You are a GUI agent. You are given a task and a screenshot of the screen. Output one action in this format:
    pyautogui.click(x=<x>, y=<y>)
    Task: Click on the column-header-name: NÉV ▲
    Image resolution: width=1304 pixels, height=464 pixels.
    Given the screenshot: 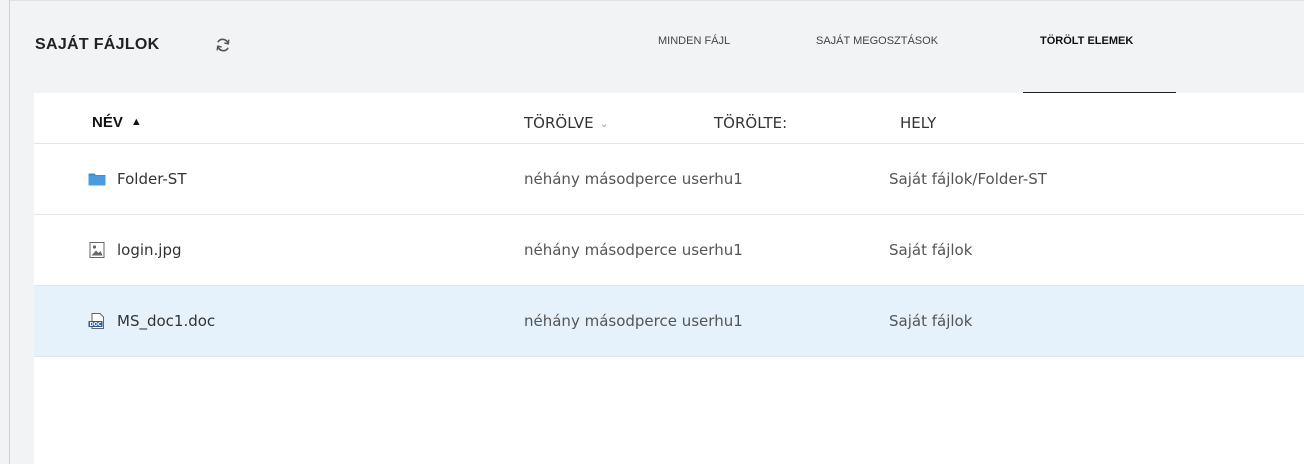 What is the action you would take?
    pyautogui.click(x=117, y=122)
    